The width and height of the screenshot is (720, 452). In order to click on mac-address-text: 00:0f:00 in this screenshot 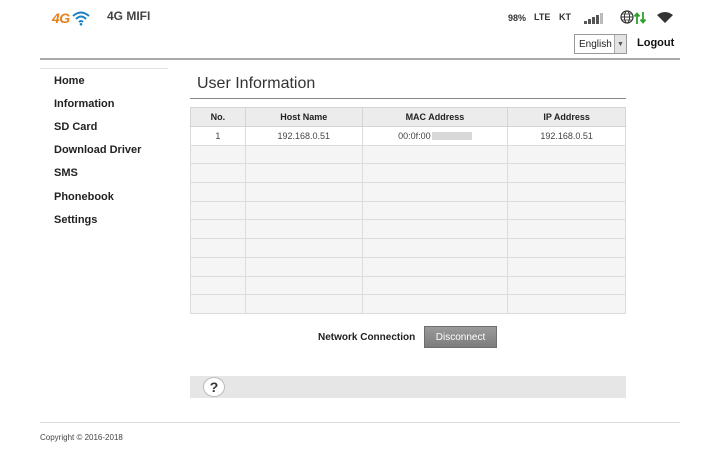, I will do `click(414, 135)`.